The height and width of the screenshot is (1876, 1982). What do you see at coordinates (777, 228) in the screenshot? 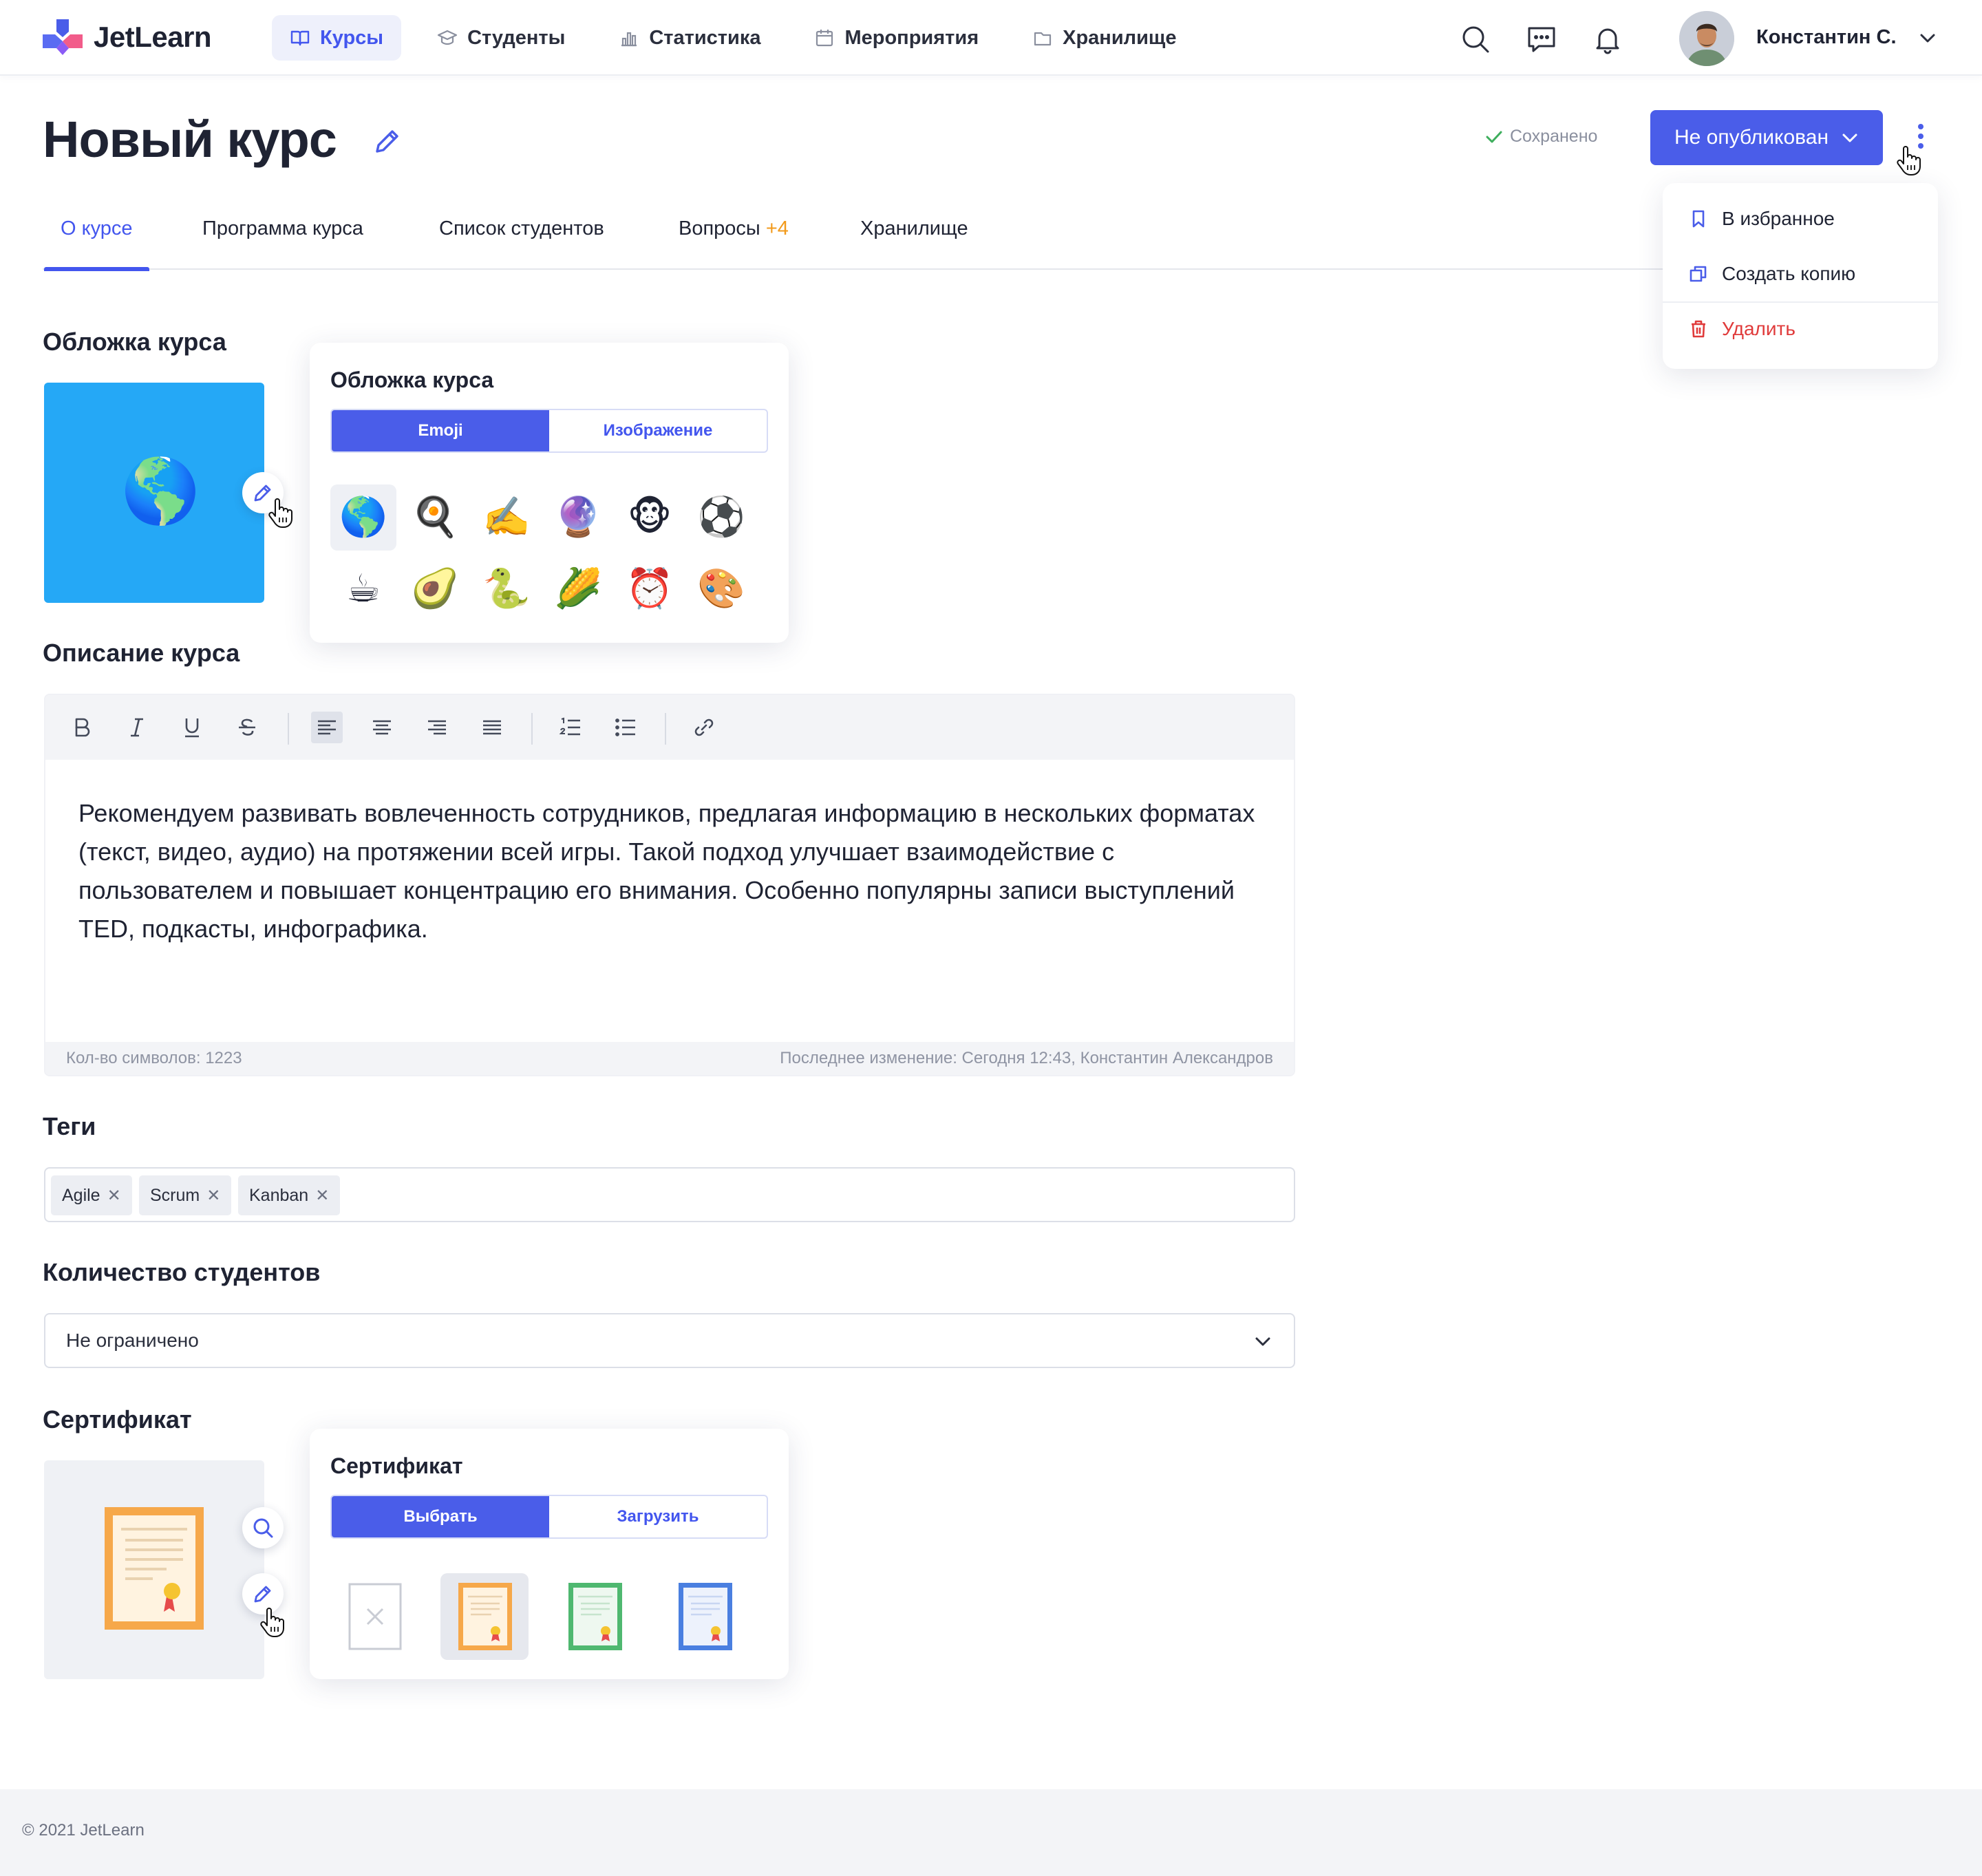
I see `questions-count-badge: +4` at bounding box center [777, 228].